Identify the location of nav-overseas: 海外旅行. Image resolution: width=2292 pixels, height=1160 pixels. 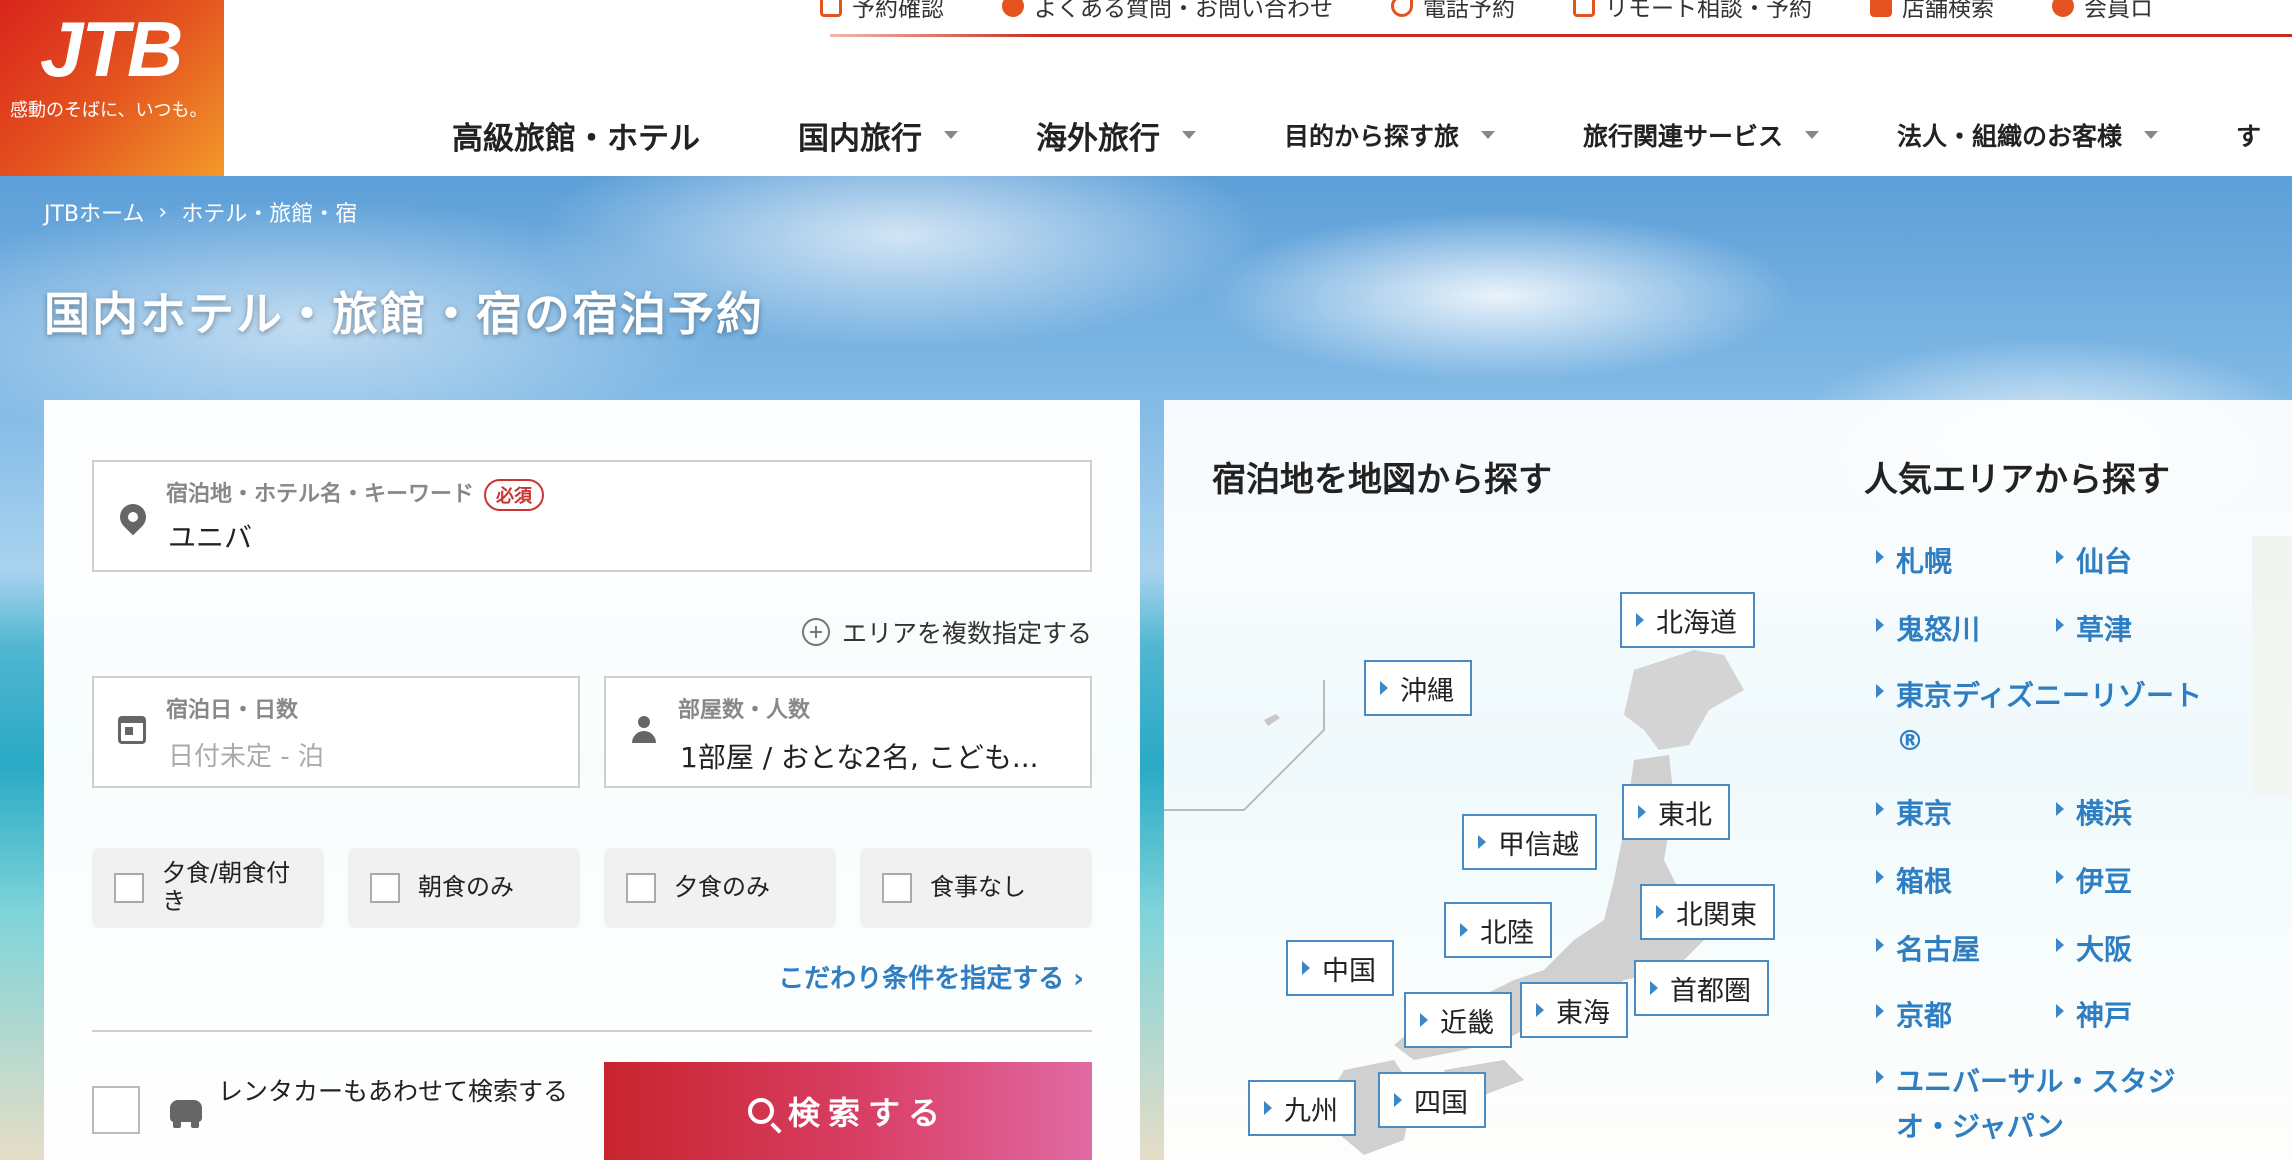
(1116, 135).